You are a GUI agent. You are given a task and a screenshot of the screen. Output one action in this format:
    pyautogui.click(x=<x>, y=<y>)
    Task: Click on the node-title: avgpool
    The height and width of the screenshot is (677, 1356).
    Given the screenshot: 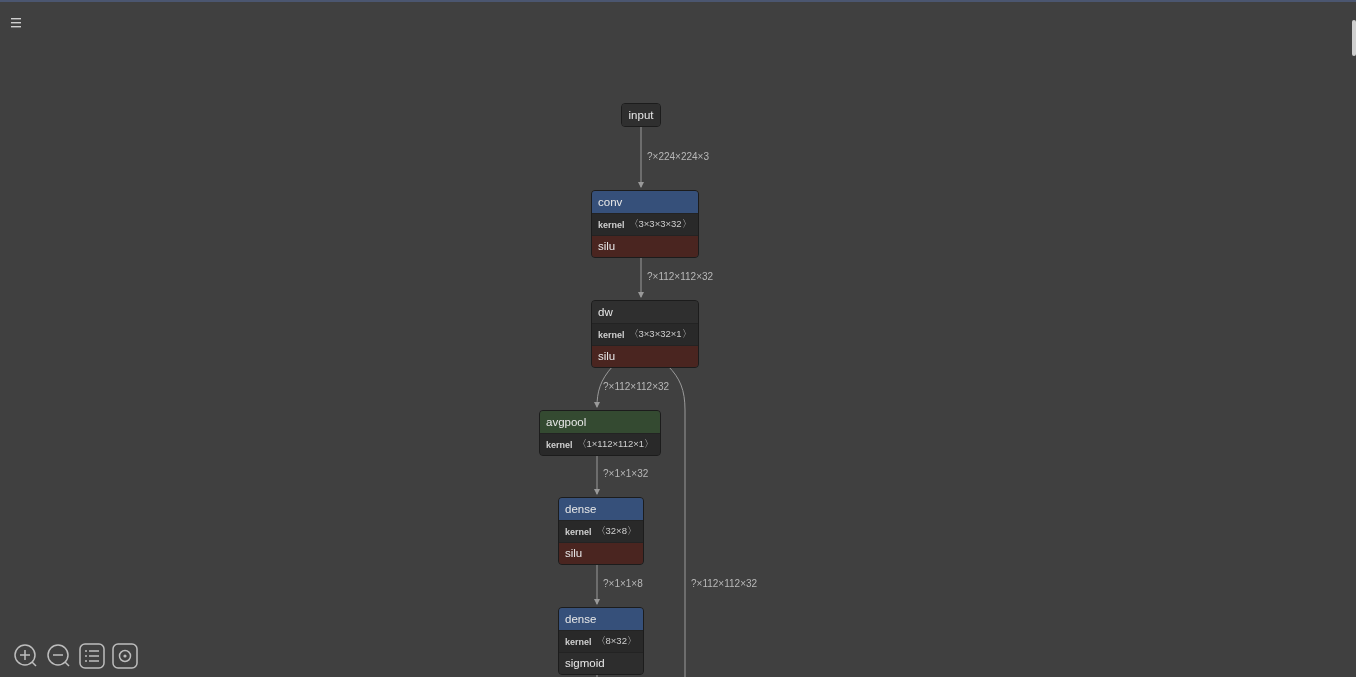 What is the action you would take?
    pyautogui.click(x=600, y=422)
    